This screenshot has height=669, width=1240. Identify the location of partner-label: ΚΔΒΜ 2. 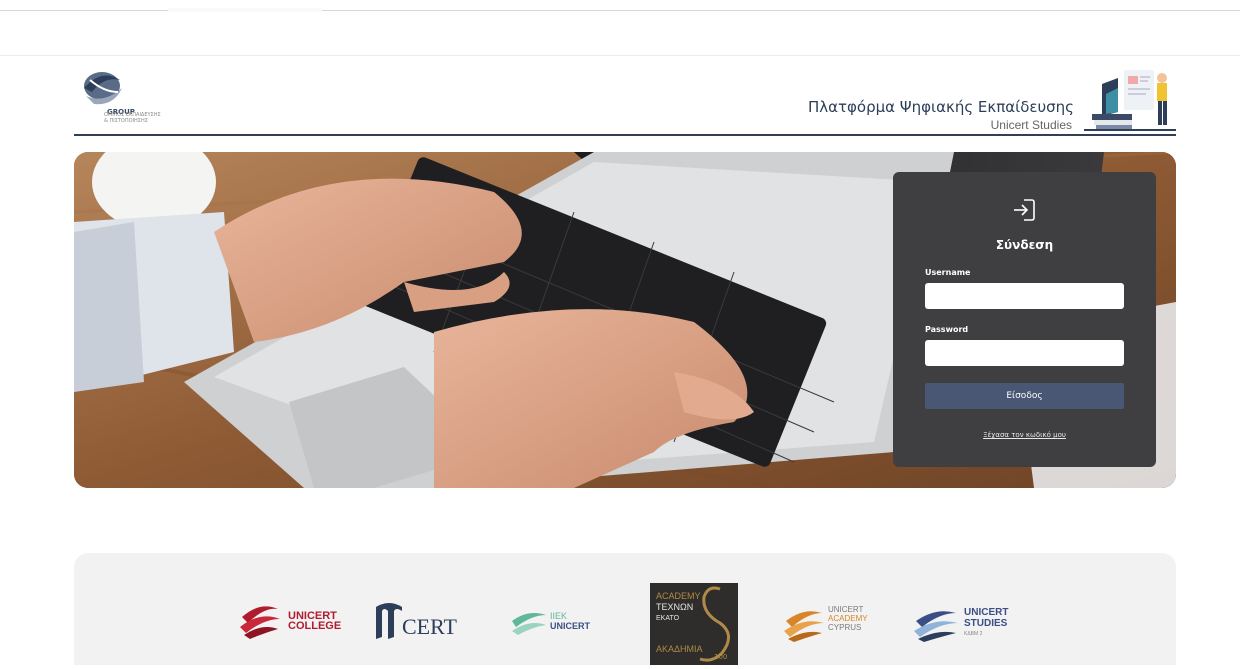
(973, 634).